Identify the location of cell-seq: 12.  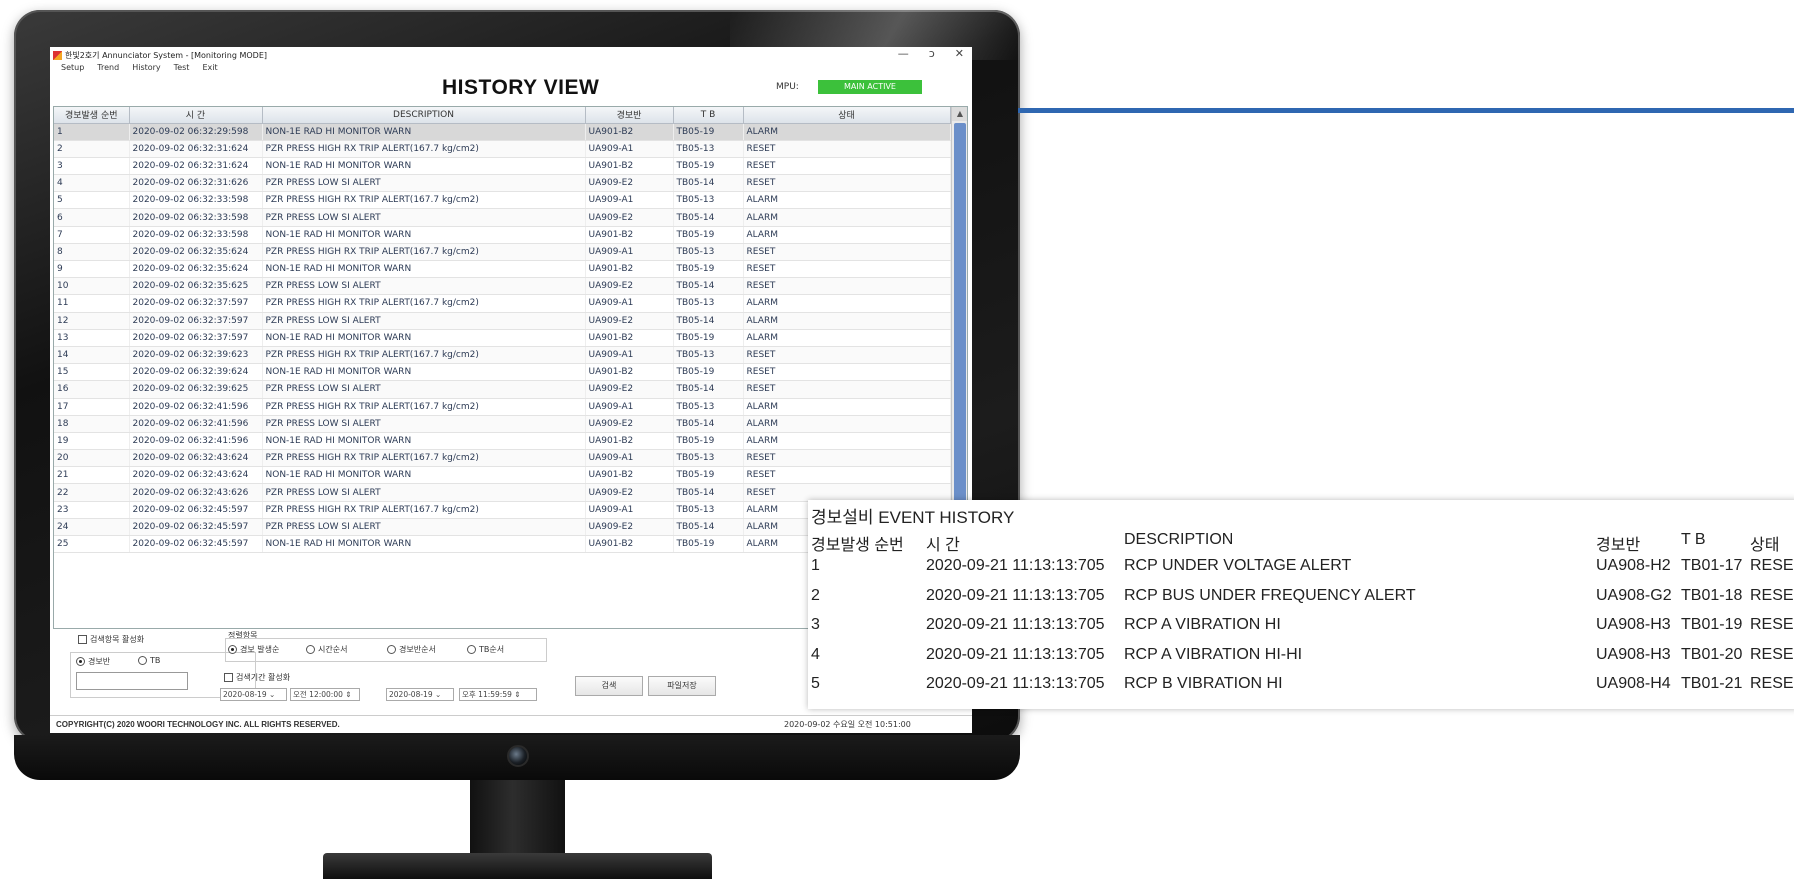
(92, 321).